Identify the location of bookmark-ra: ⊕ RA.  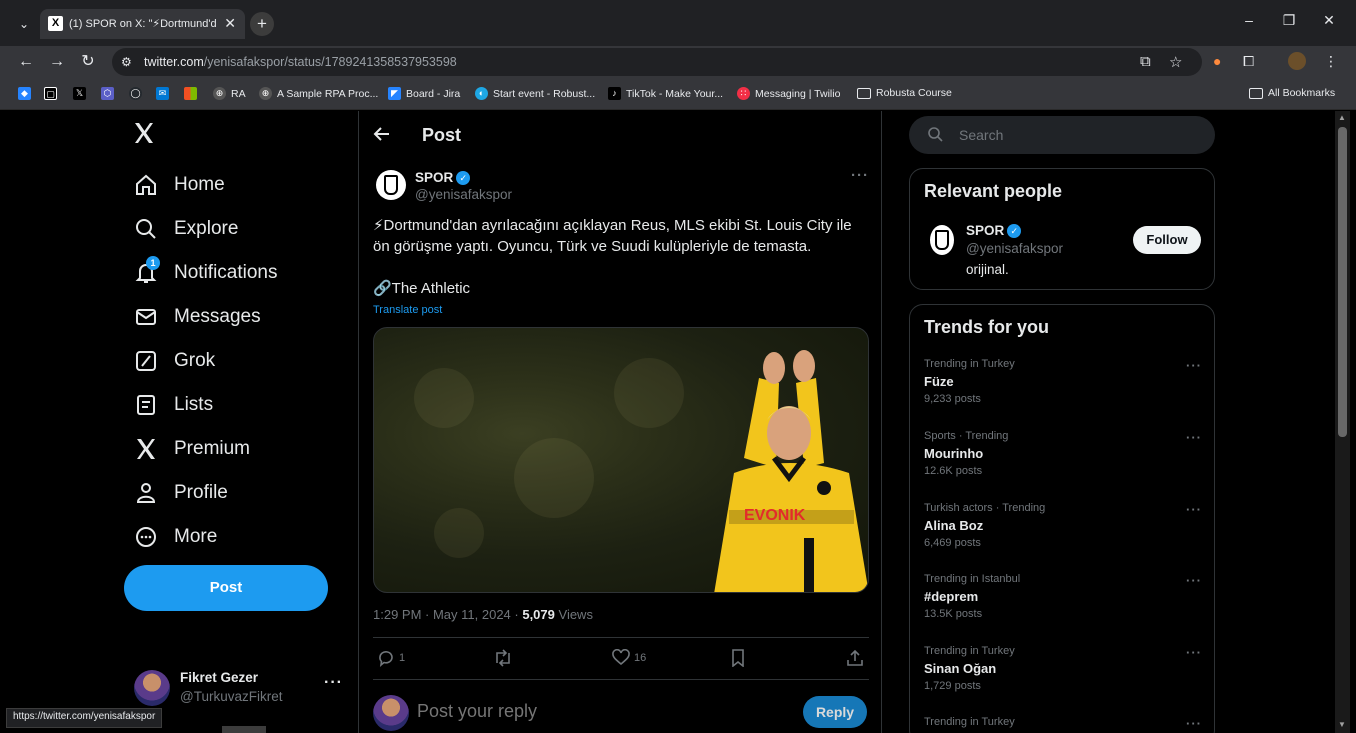
(229, 93).